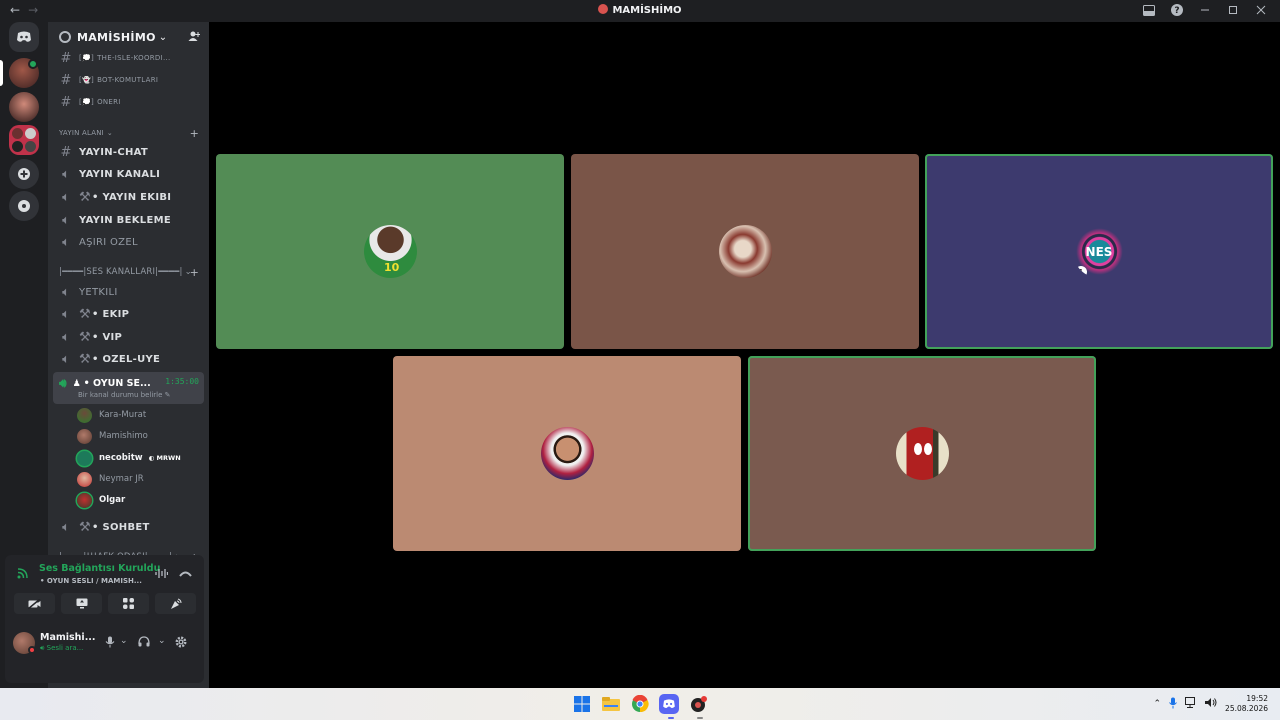 The image size is (1280, 720). Describe the element at coordinates (1099, 251) in the screenshot. I see `participant-tile: NES 1` at that location.